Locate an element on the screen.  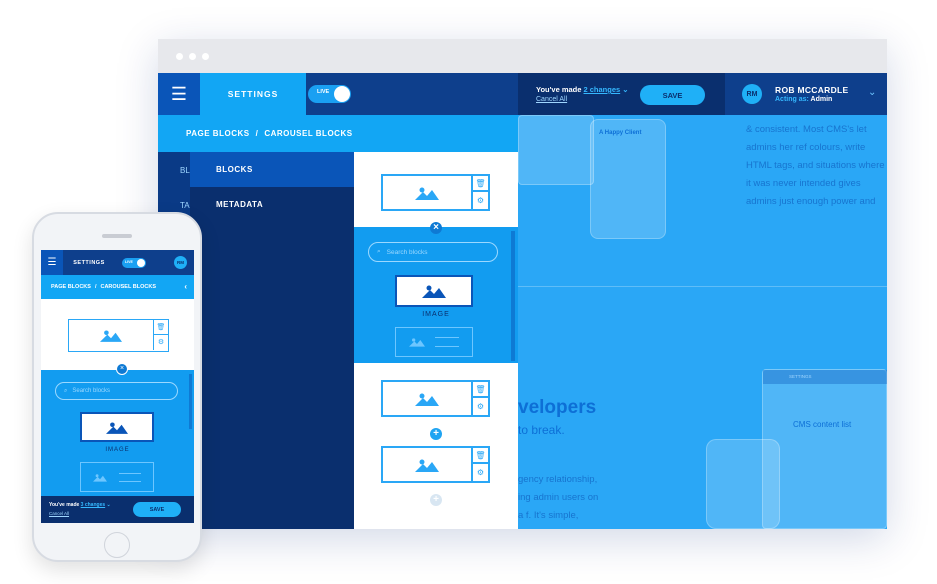
breadcrumb: PAGE BLOCKS / CAROUSEL BLOCKS is located at coordinates (338, 133).